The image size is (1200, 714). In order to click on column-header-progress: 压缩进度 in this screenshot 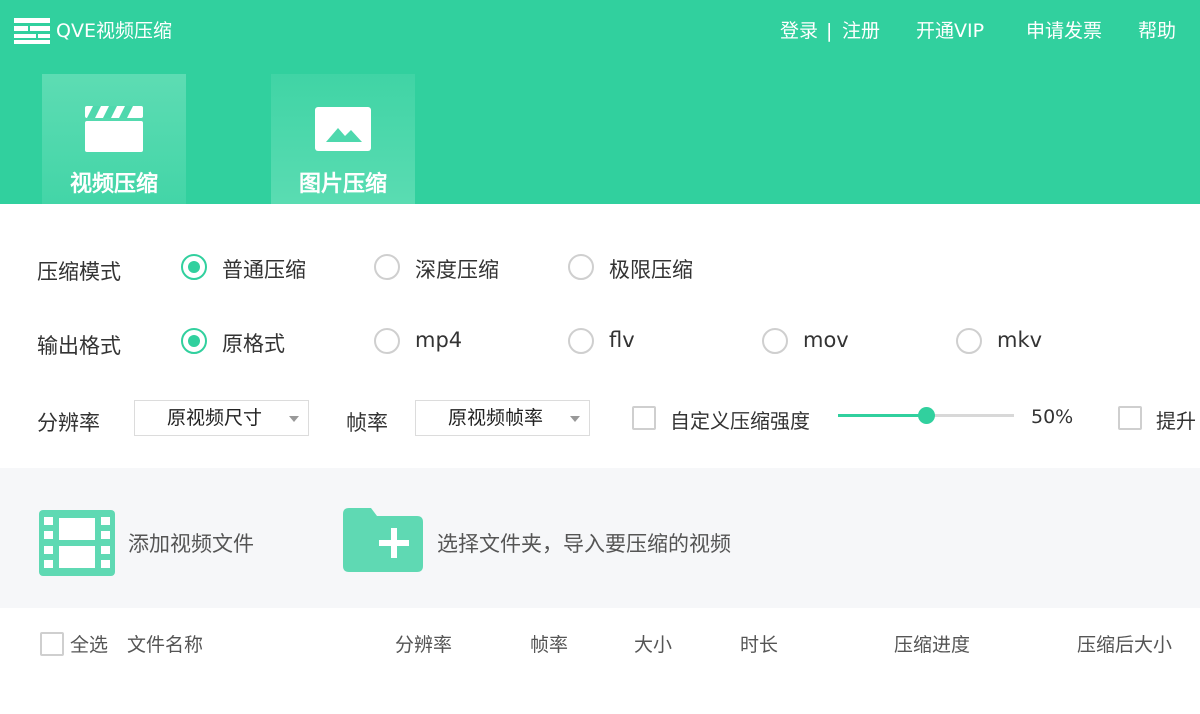, I will do `click(932, 645)`.